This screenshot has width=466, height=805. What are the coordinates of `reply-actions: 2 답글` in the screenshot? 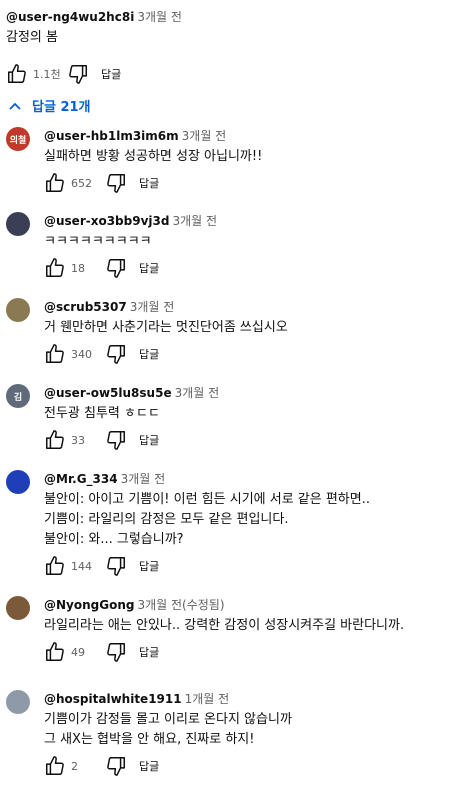 It's located at (251, 766).